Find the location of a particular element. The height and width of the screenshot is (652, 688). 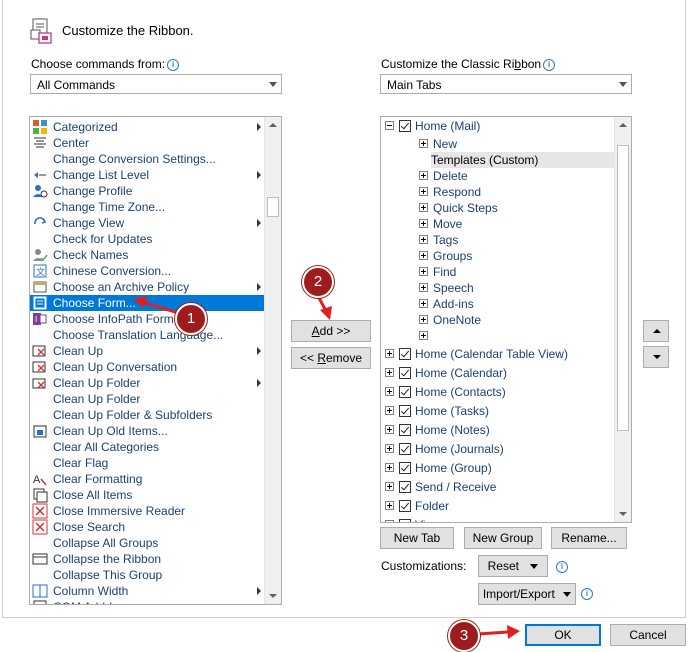

callout-badge-3: 3 is located at coordinates (464, 636).